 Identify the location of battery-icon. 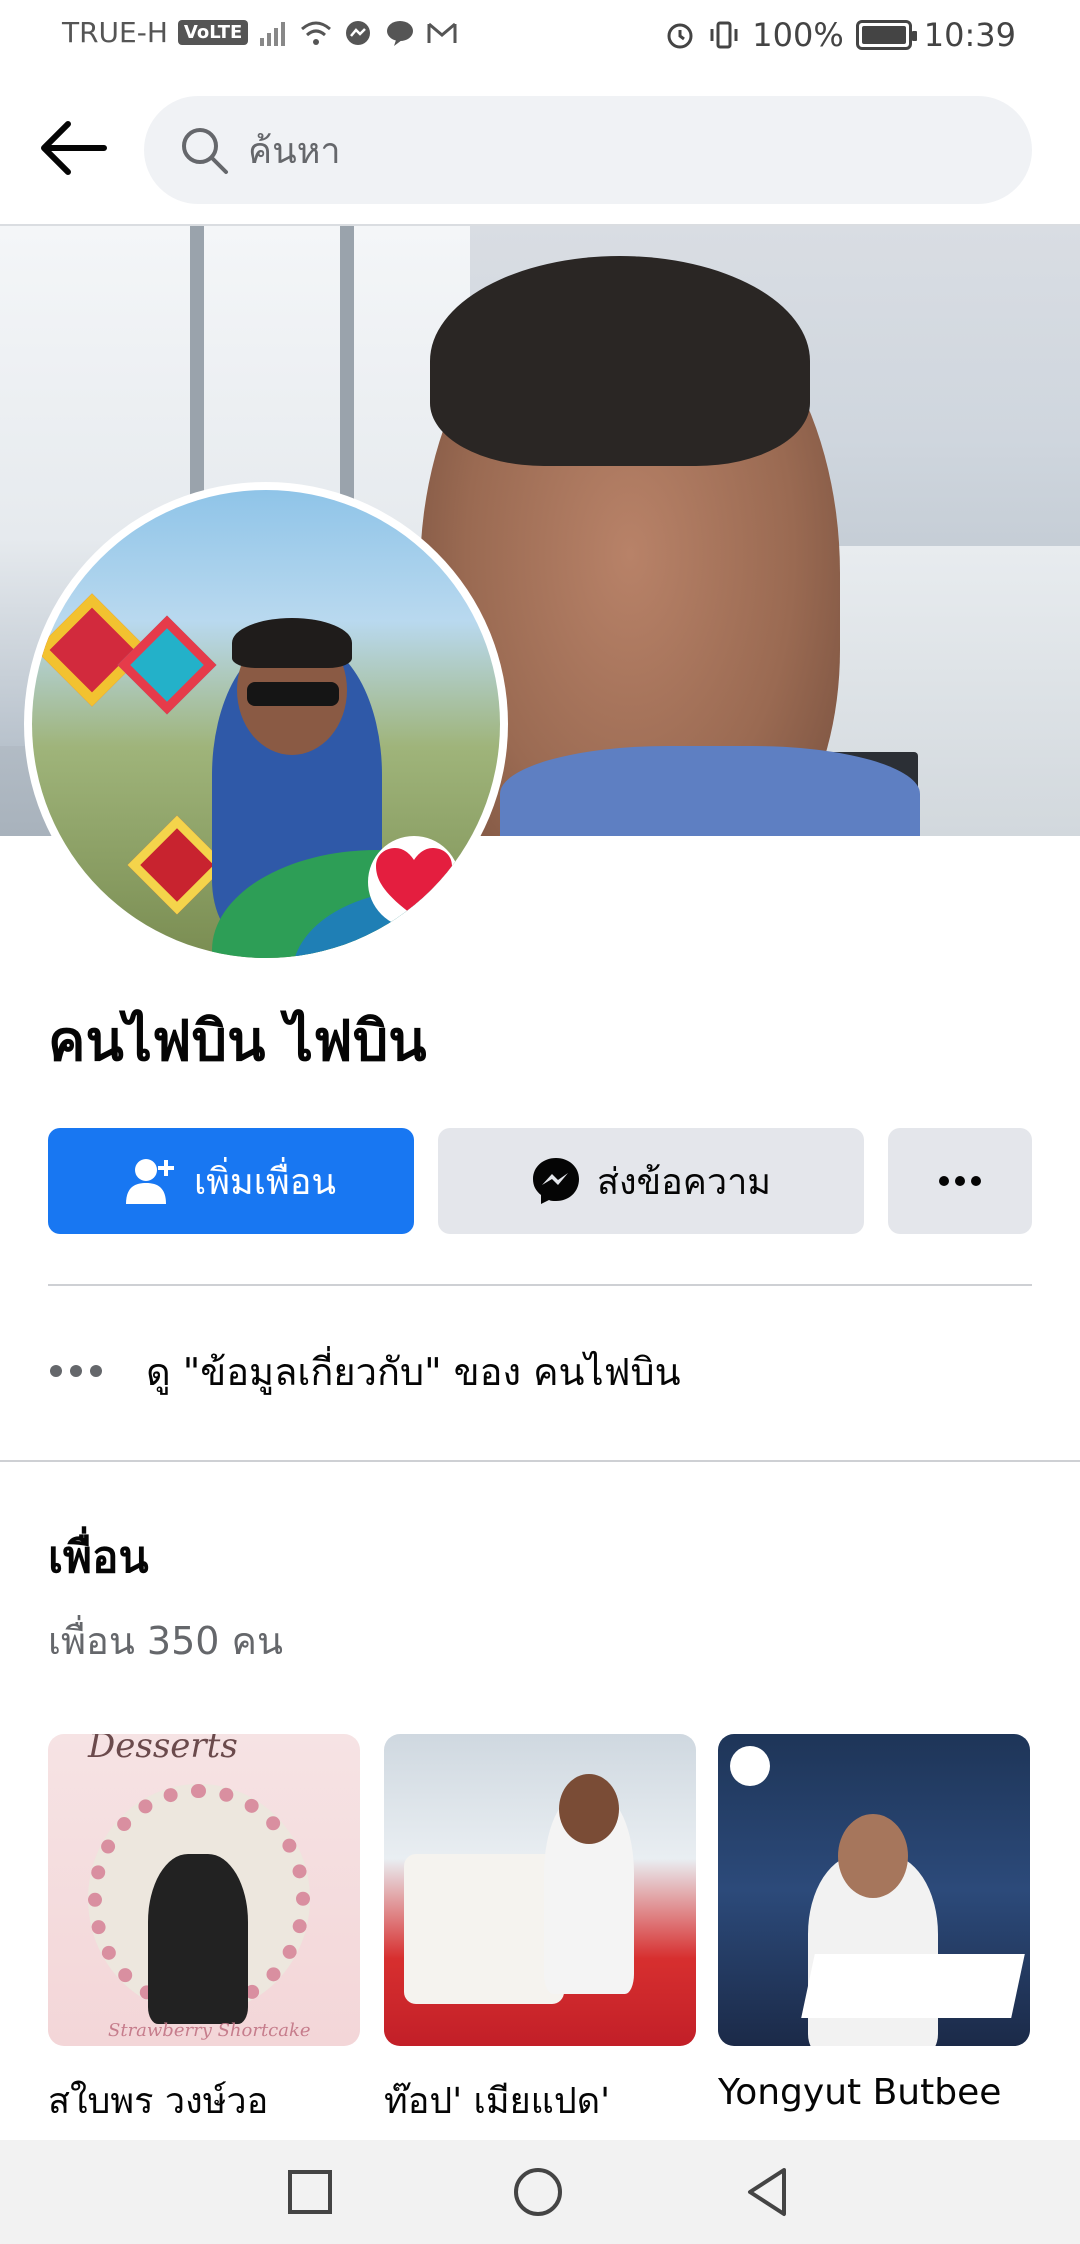
(886, 35).